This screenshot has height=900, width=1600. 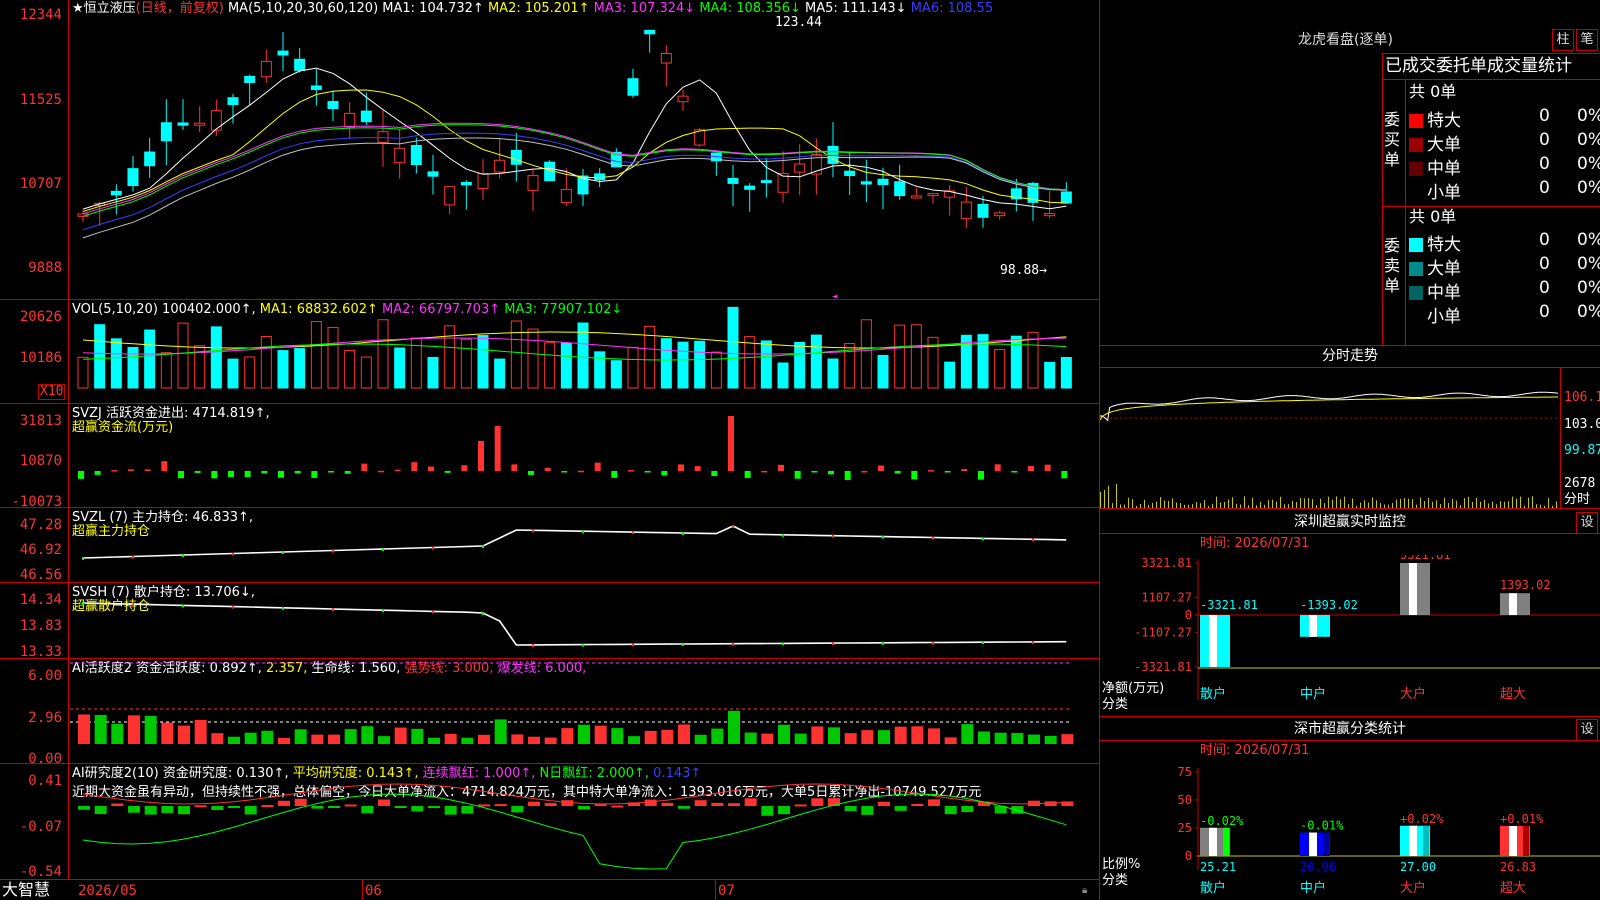 What do you see at coordinates (40, 421) in the screenshot?
I see `y-tick: 31813` at bounding box center [40, 421].